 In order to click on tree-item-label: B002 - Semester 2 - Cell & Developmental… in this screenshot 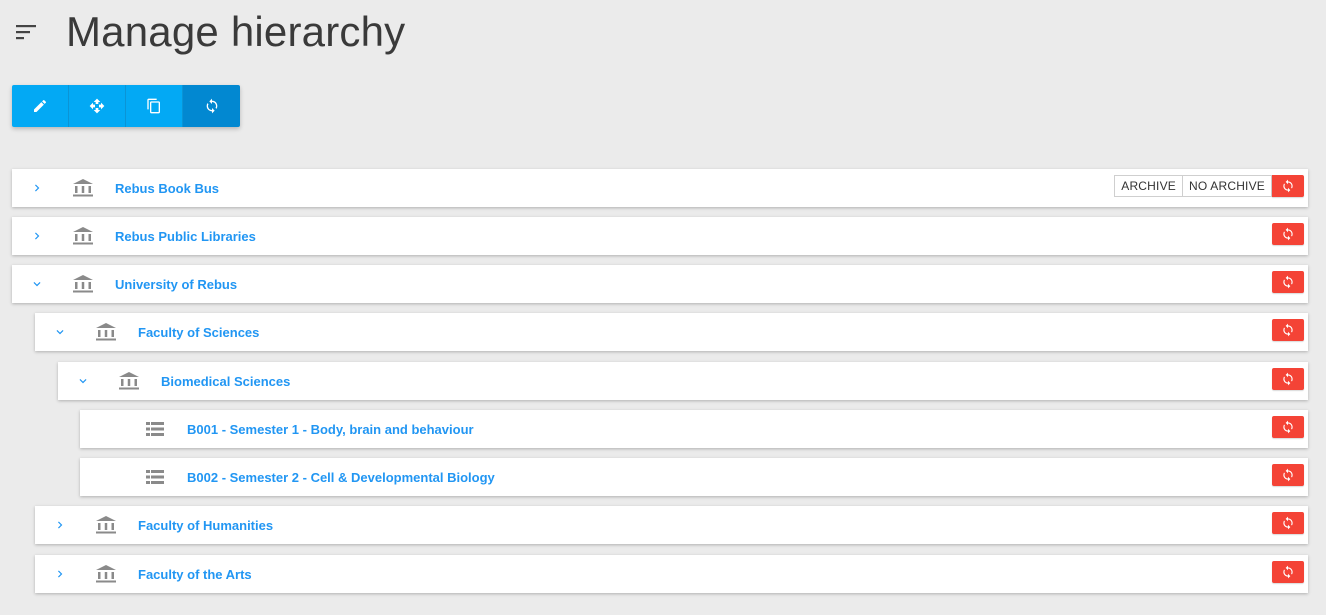, I will do `click(341, 477)`.